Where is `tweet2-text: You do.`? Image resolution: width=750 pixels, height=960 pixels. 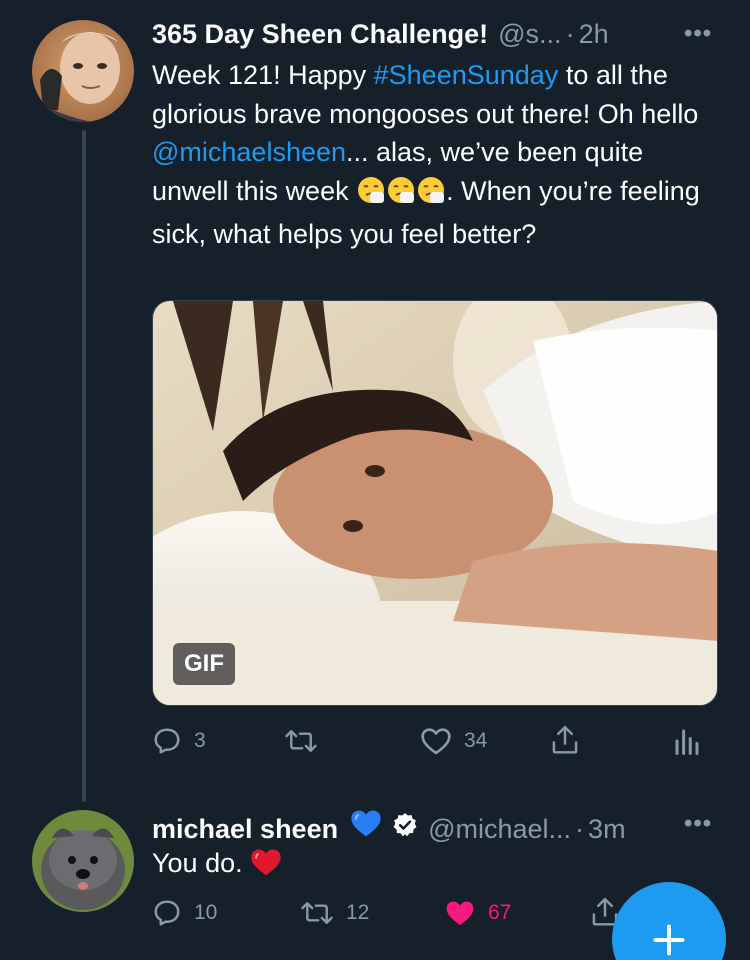
tweet2-text: You do. is located at coordinates (432, 866).